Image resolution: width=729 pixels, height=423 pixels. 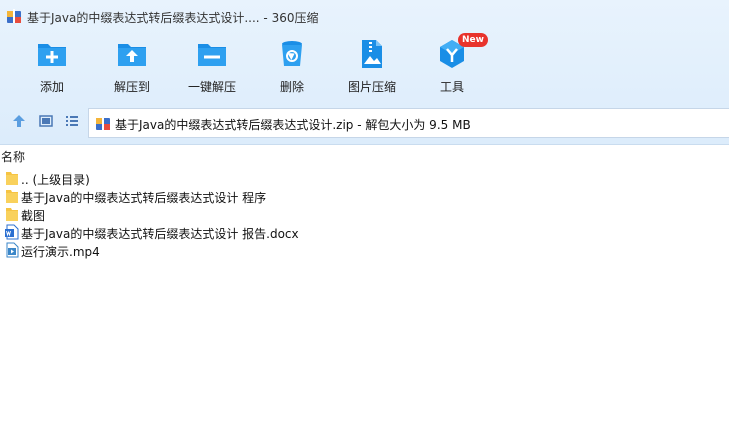 I want to click on navigation-bar: 基于Java的中缀表达式转后缀表达式设计.zip - 解包大小为 9.5 MB, so click(x=364, y=122).